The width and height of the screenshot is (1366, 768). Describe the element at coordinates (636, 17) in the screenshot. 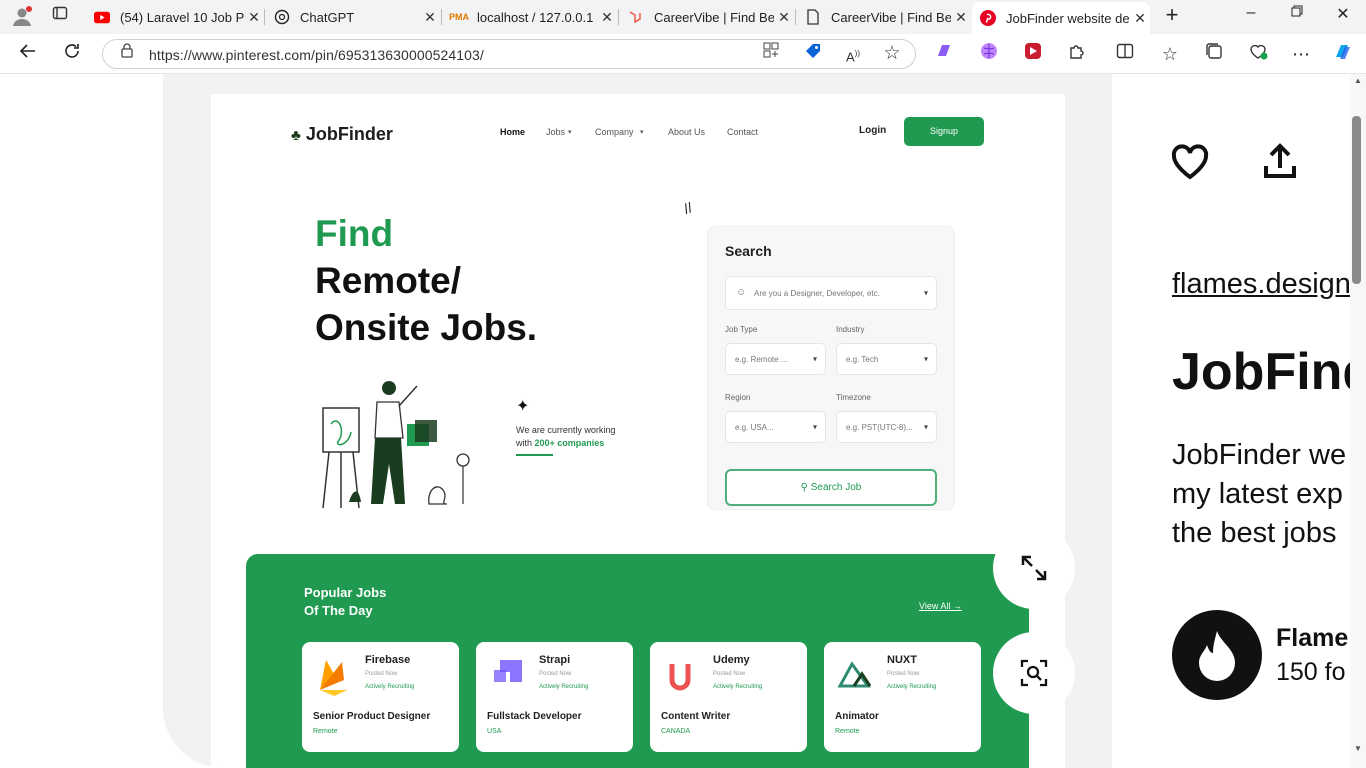

I see `laravel-icon` at that location.